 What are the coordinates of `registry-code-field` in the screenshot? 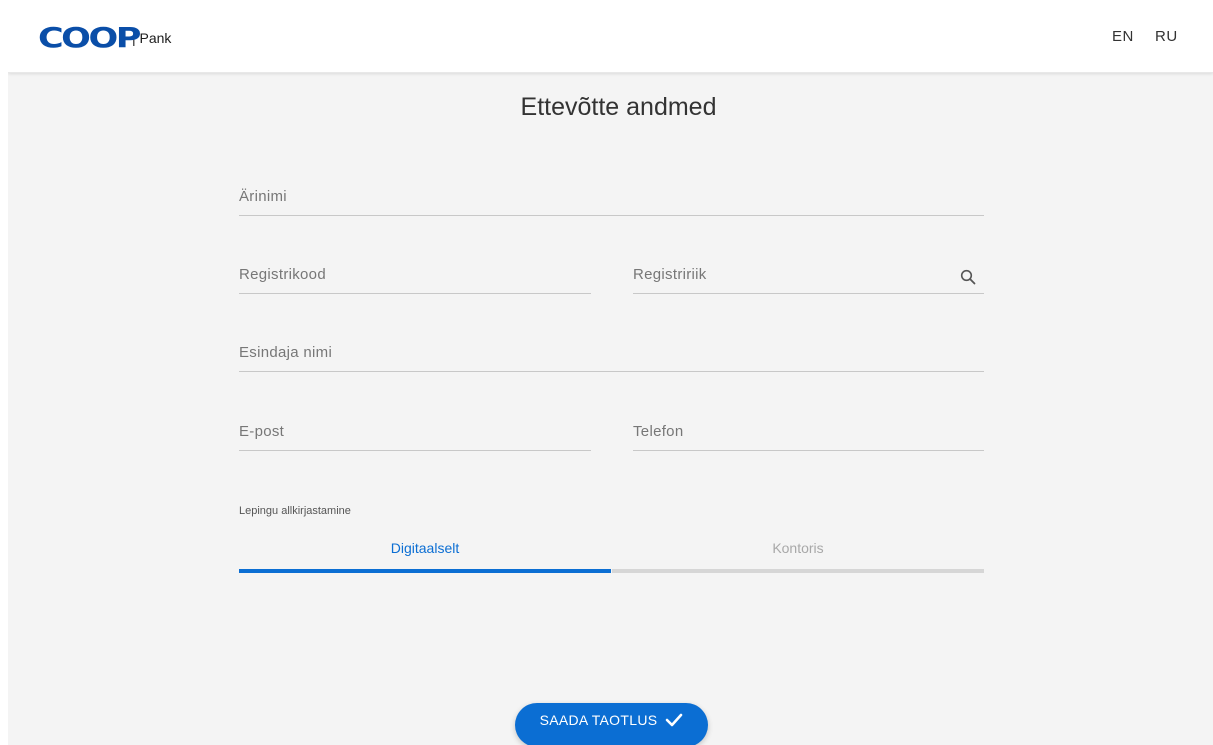 It's located at (415, 274).